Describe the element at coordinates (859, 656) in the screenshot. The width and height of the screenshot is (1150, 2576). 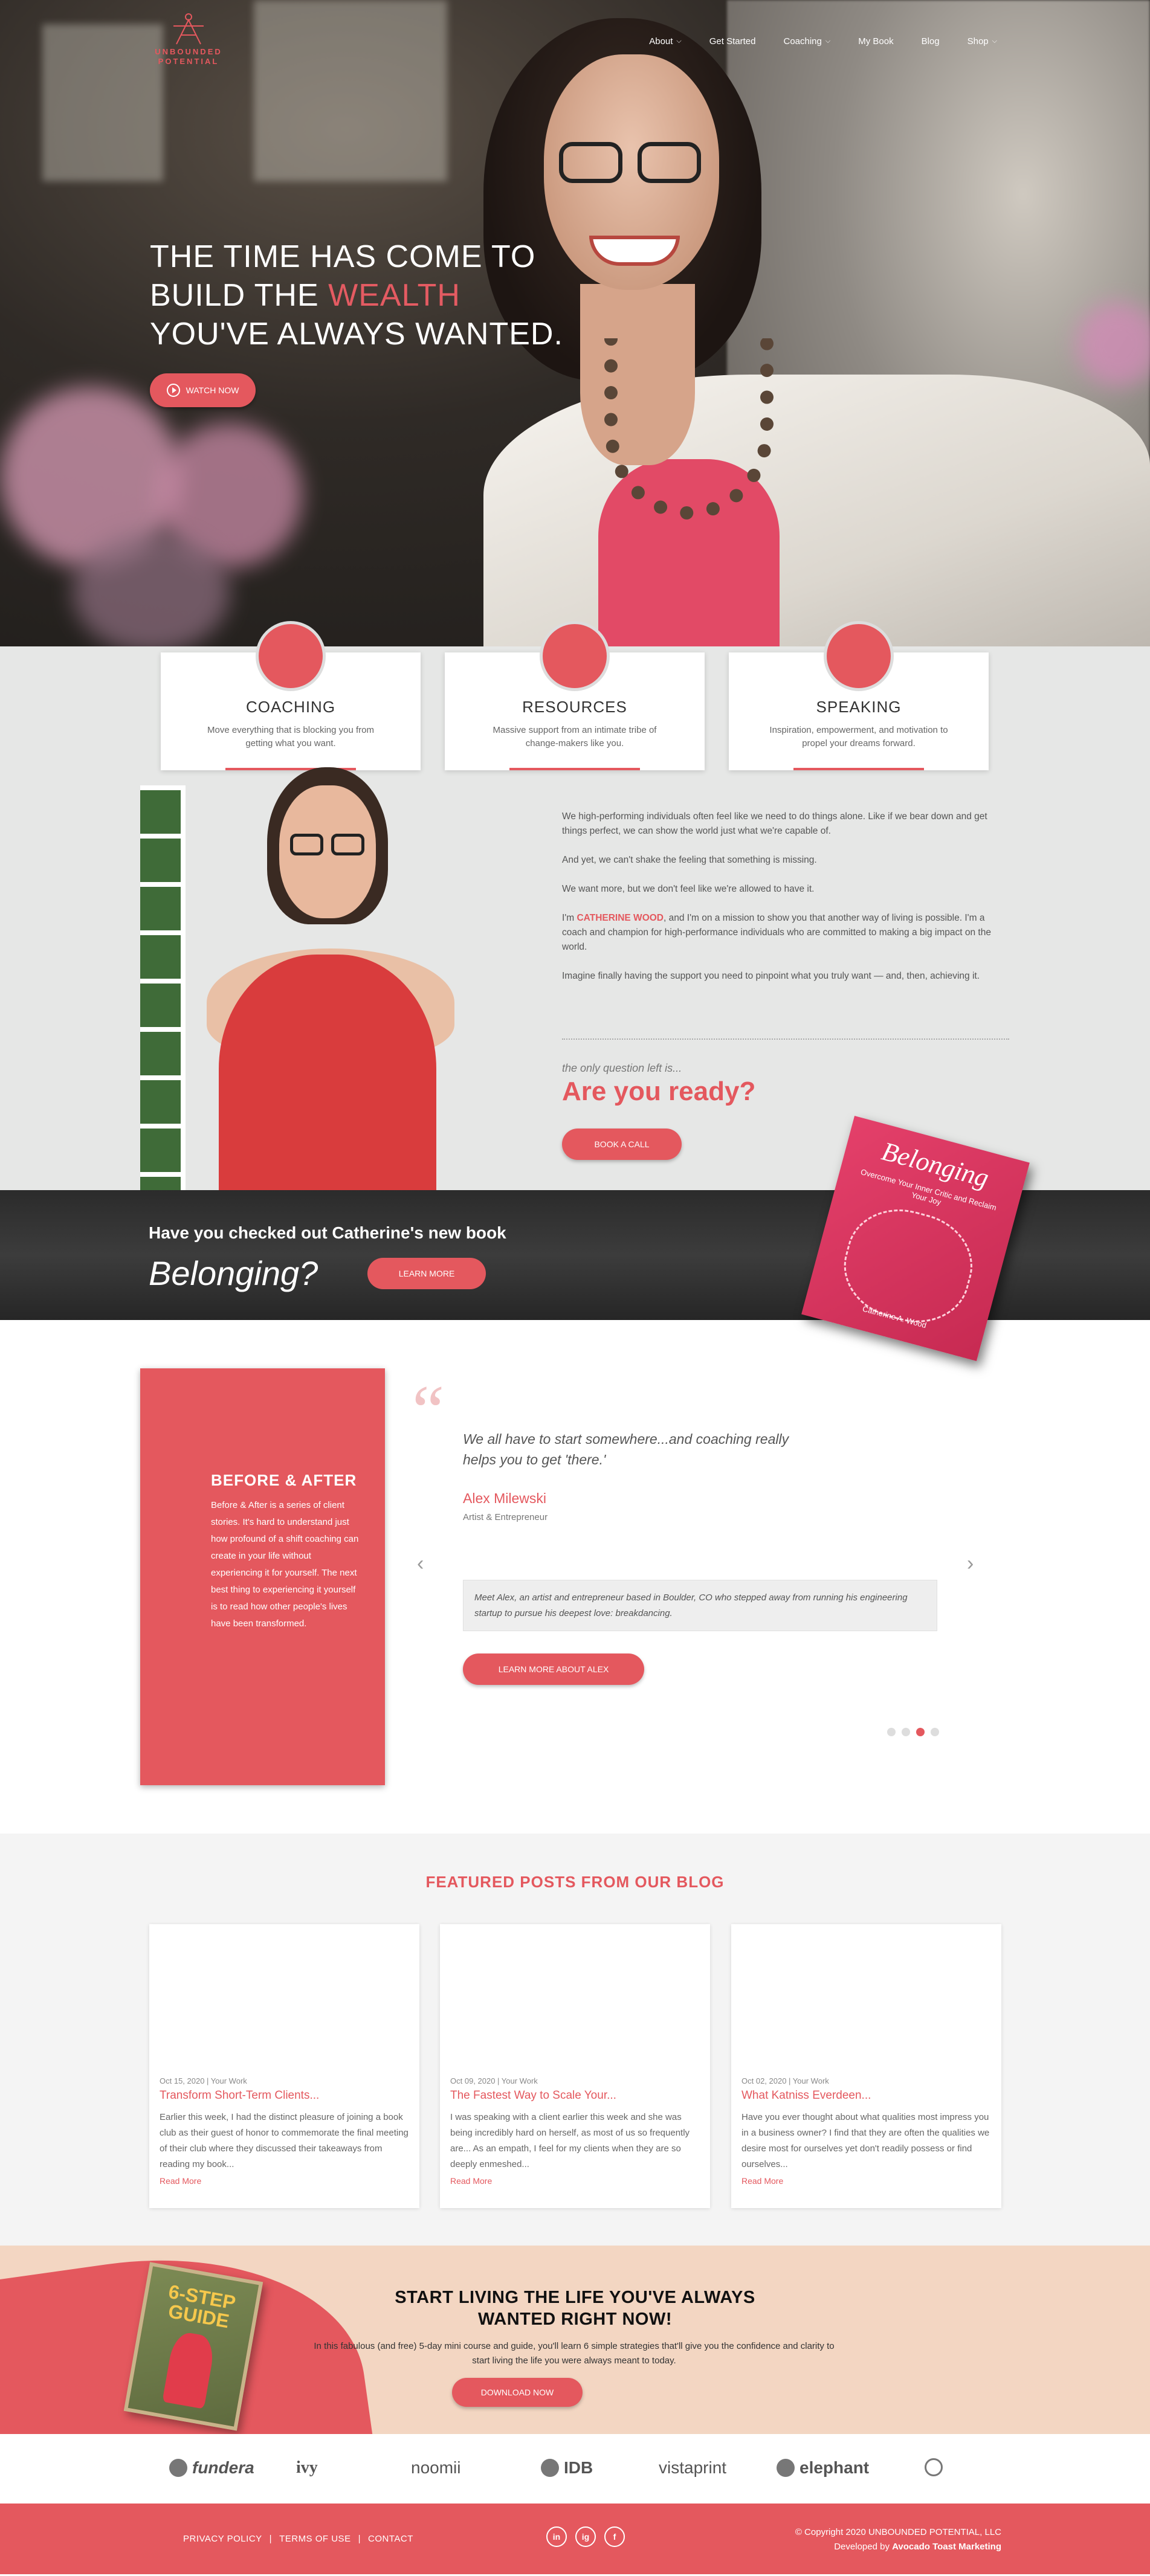
I see `speaking-icon` at that location.